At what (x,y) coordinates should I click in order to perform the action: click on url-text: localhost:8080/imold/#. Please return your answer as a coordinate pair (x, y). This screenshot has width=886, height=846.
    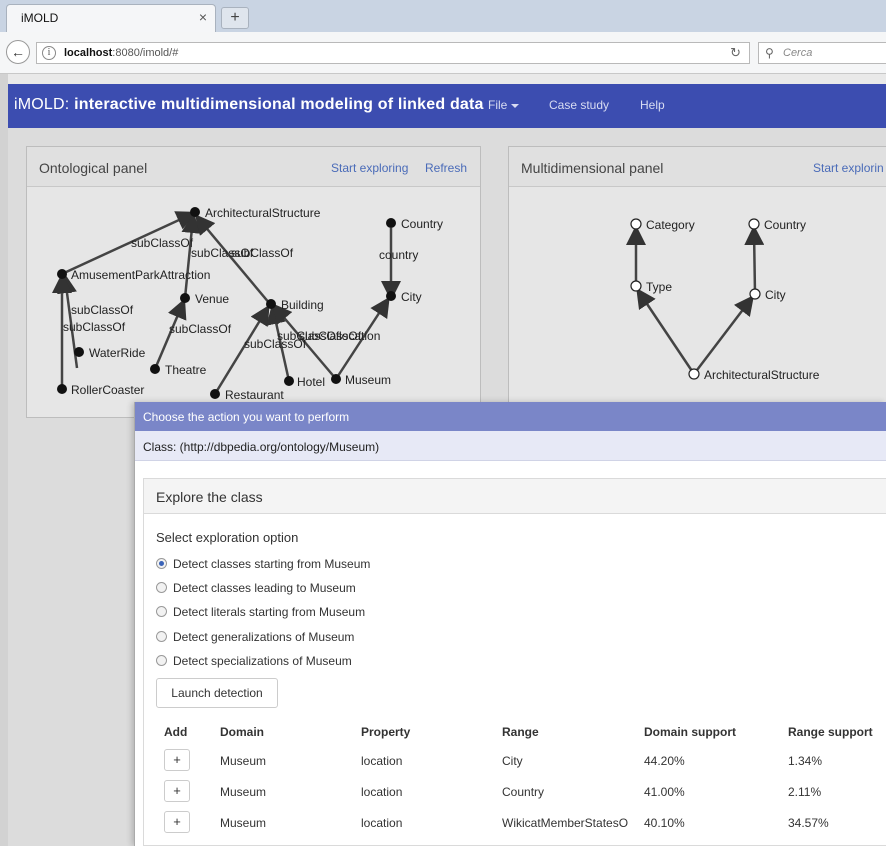
    Looking at the image, I should click on (121, 53).